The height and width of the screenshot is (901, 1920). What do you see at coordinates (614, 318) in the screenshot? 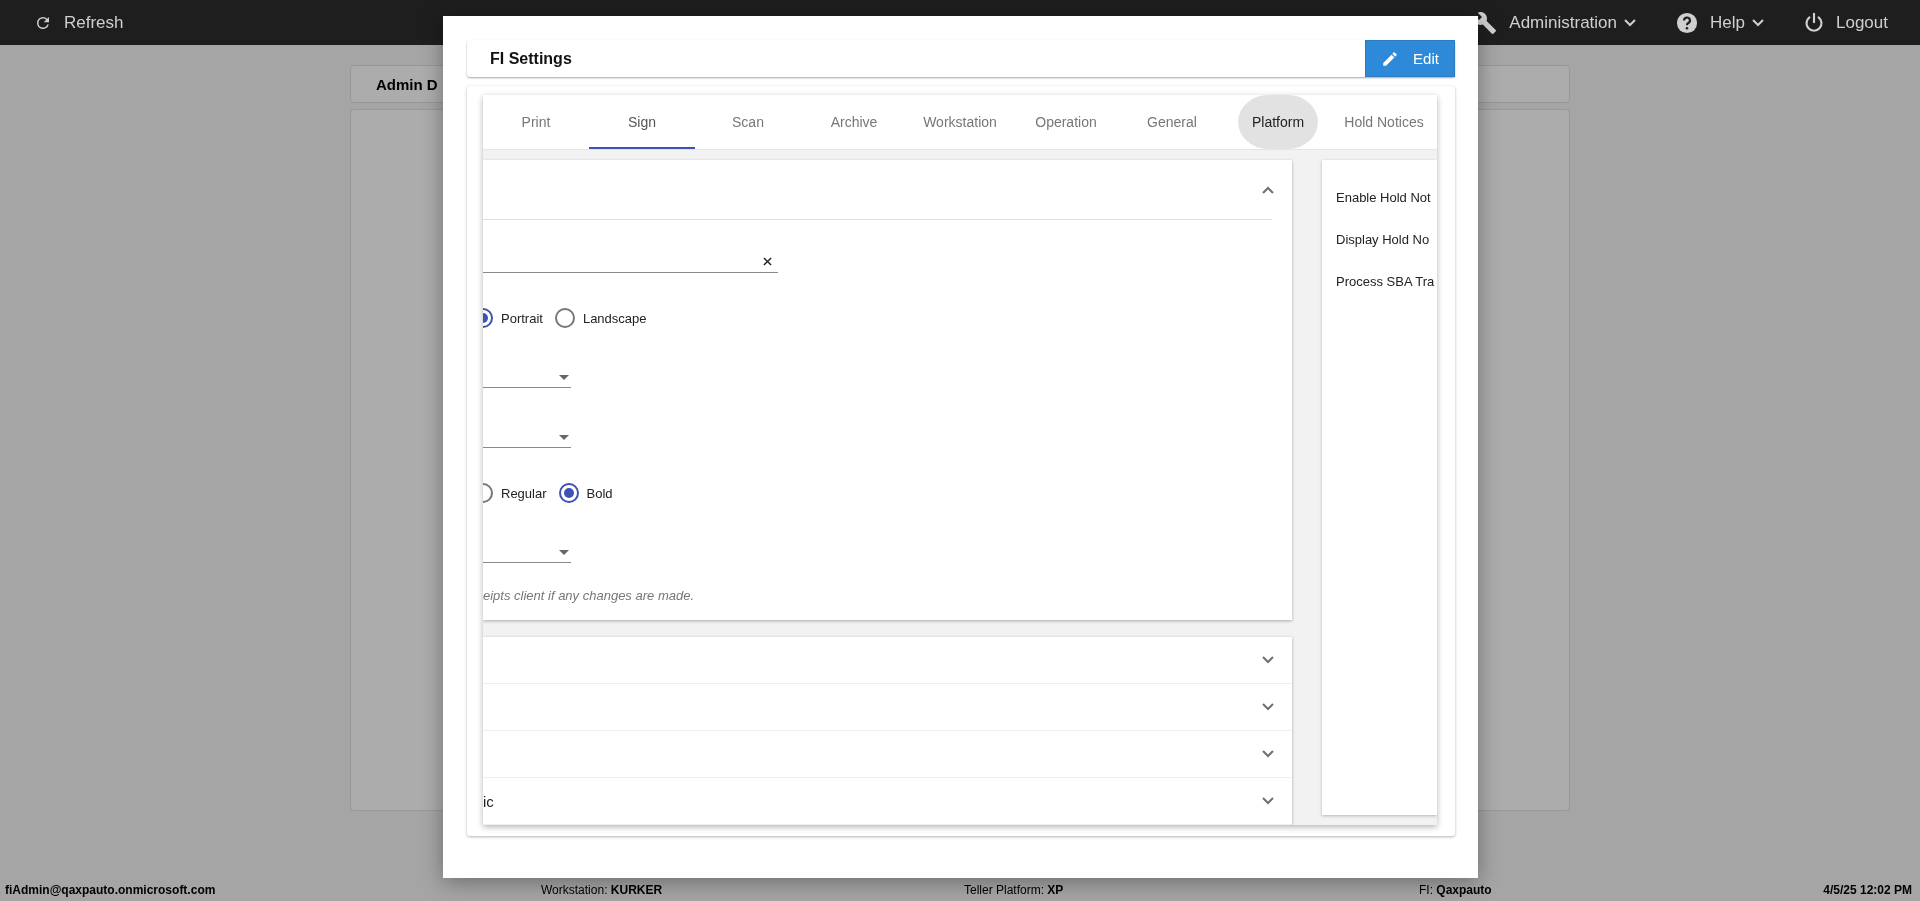
I see `radio-label: Landscape` at bounding box center [614, 318].